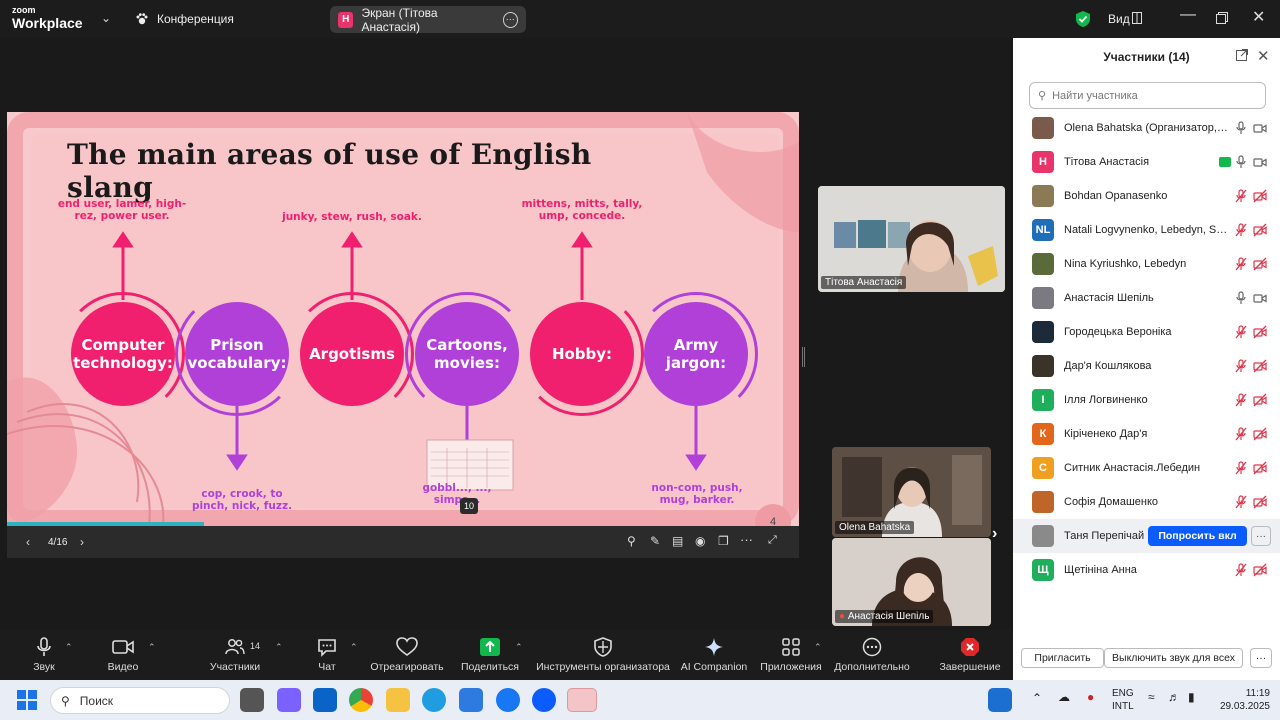 This screenshot has height=720, width=1280. Describe the element at coordinates (1191, 697) in the screenshot. I see `battery-icon: ▮` at that location.